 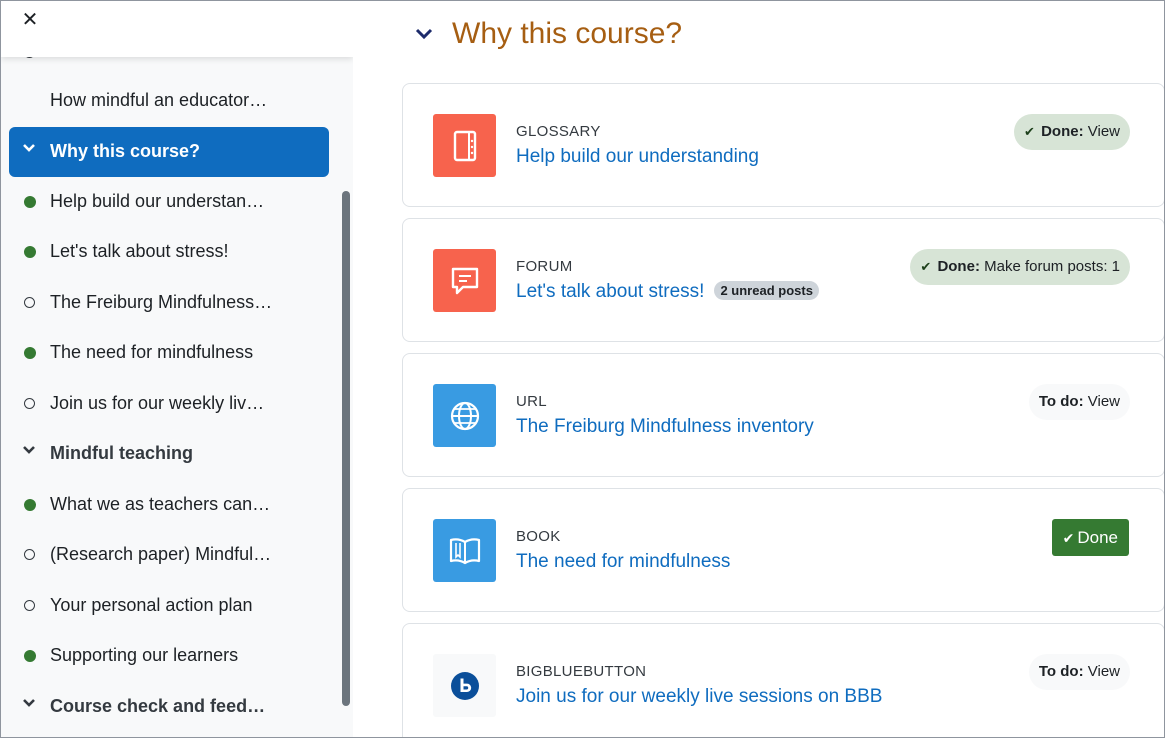 What do you see at coordinates (531, 401) in the screenshot?
I see `activity-type: URL` at bounding box center [531, 401].